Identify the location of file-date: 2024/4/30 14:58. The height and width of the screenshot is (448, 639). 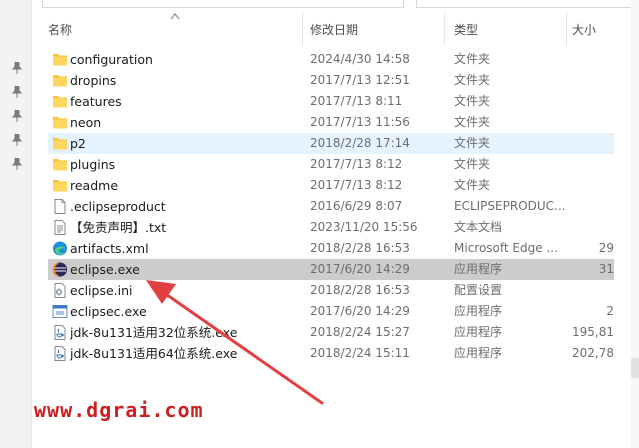
(360, 59).